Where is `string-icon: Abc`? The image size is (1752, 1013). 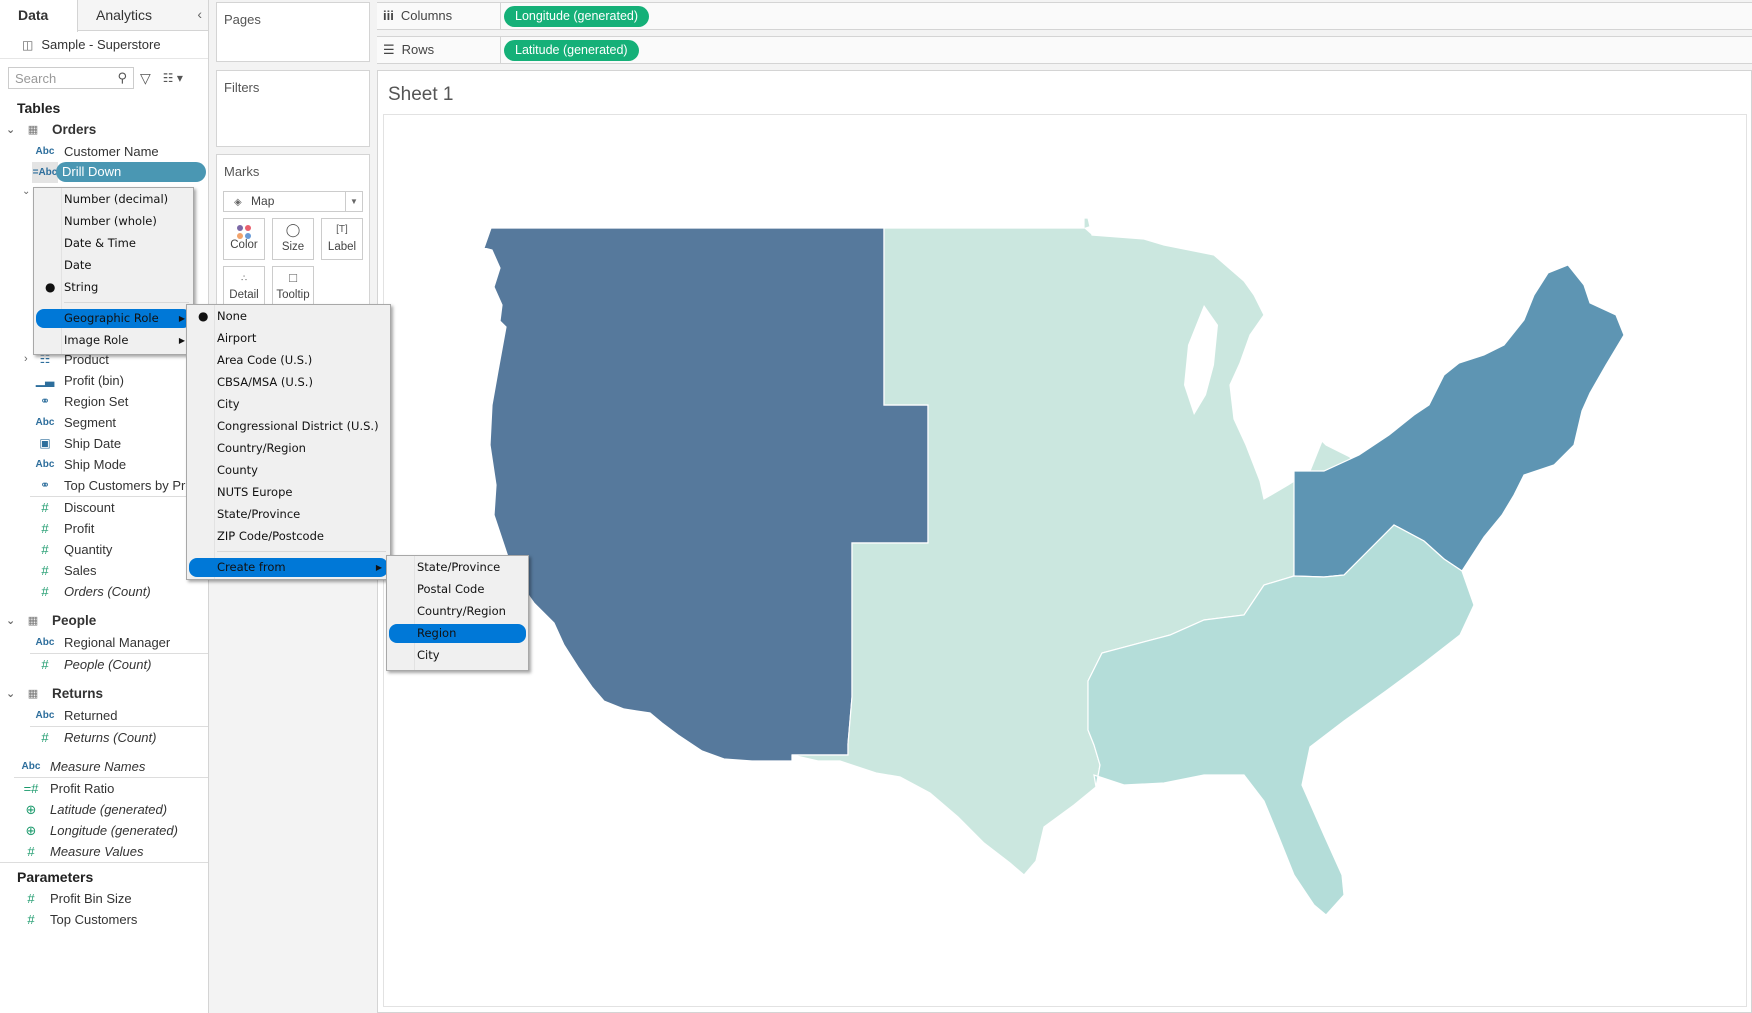
string-icon: Abc is located at coordinates (45, 464).